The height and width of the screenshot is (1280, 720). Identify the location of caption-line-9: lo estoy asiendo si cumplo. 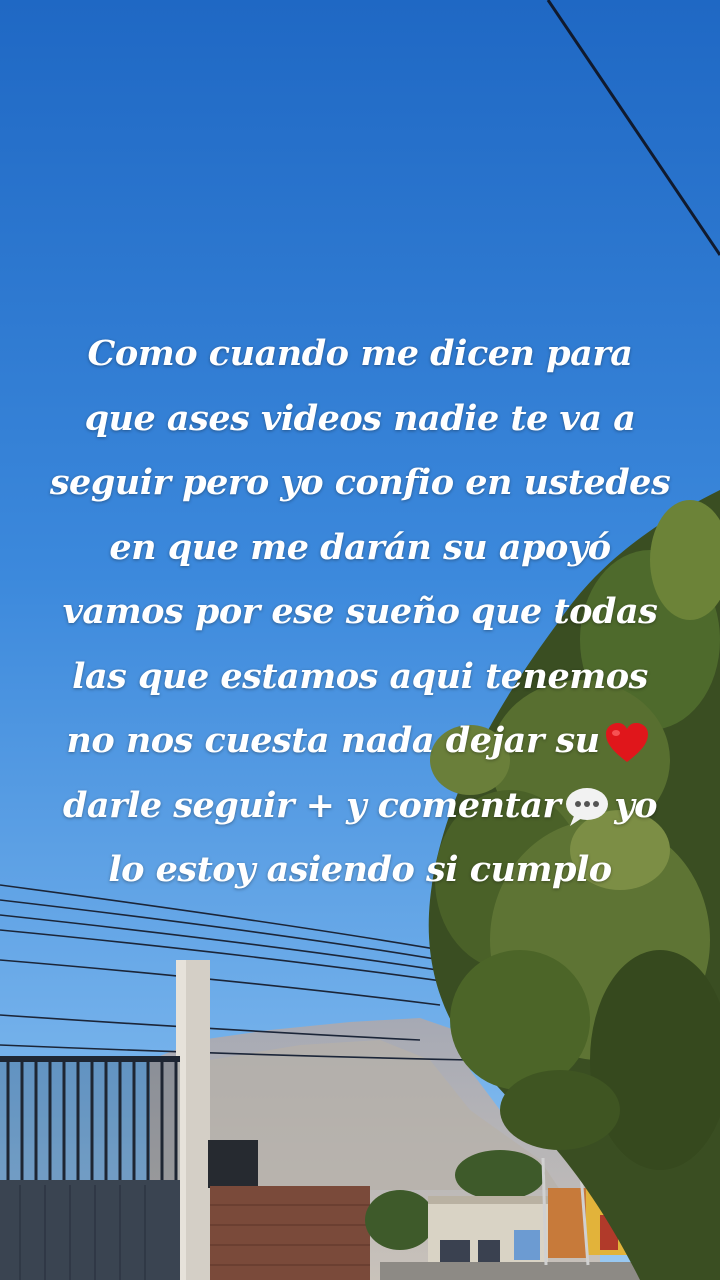
(360, 869).